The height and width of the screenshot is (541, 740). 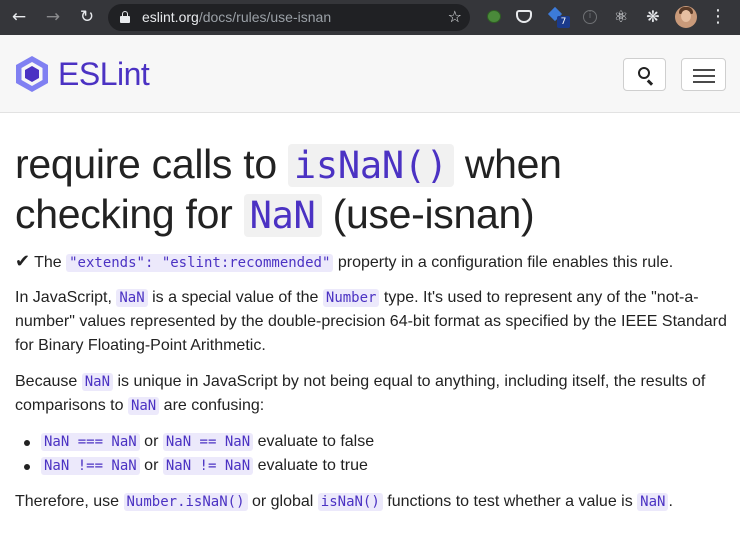 I want to click on extension-badge-icon: 7, so click(x=558, y=17).